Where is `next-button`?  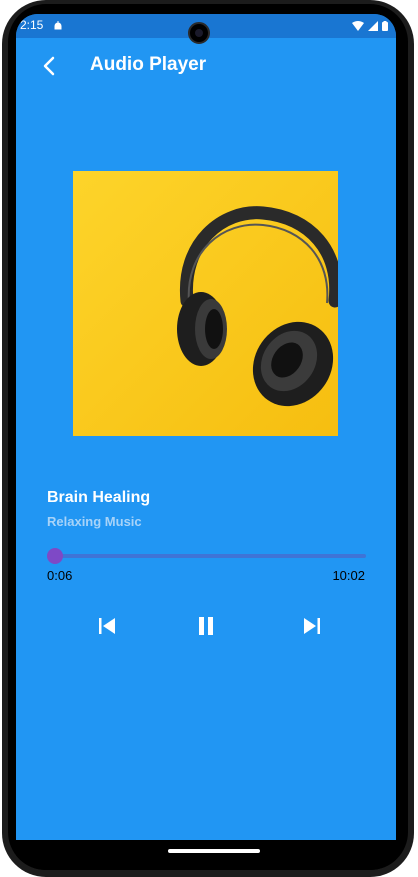
next-button is located at coordinates (312, 626).